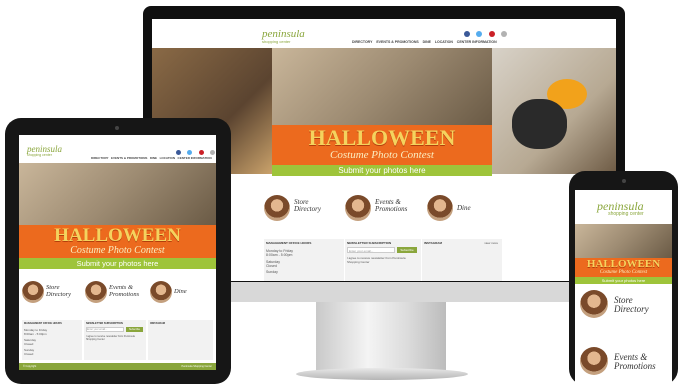  Describe the element at coordinates (117, 366) in the screenshot. I see `tablet-footer: © Copyright Peninsula Shopping Center` at that location.